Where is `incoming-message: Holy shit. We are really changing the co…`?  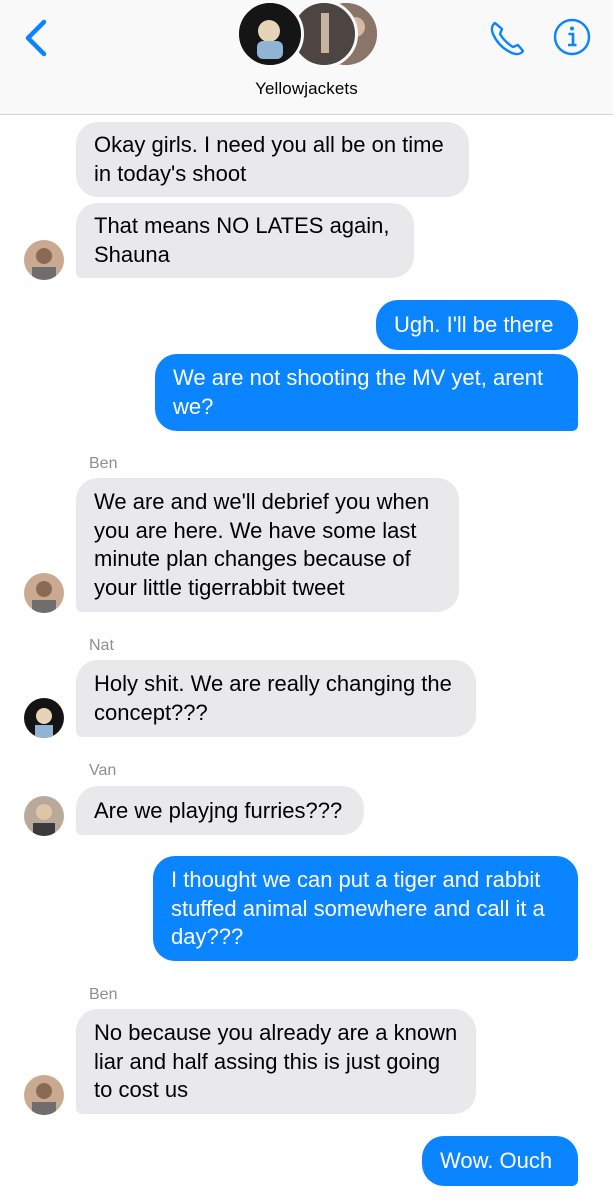
incoming-message: Holy shit. We are really changing the co… is located at coordinates (276, 698).